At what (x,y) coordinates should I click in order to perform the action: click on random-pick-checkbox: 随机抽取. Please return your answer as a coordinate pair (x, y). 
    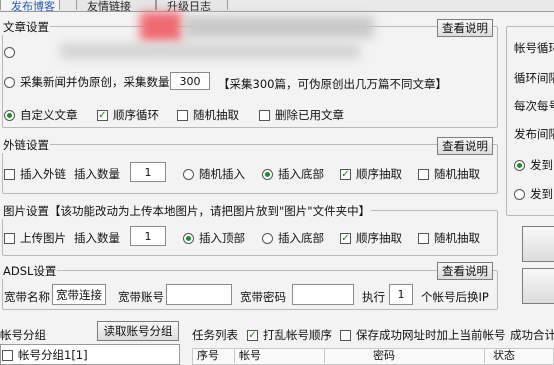
    Looking at the image, I should click on (208, 115).